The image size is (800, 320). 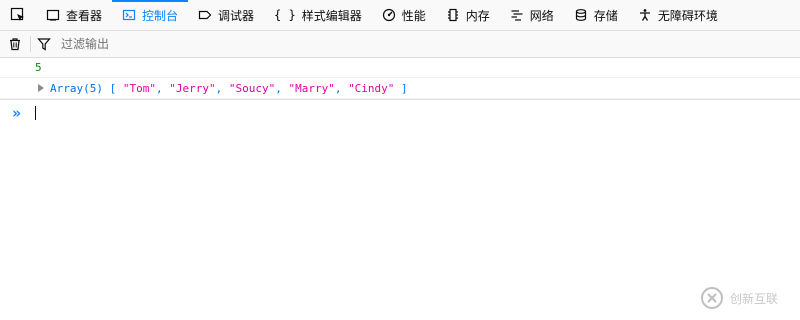 What do you see at coordinates (754, 298) in the screenshot?
I see `watermark-text: 创新互联` at bounding box center [754, 298].